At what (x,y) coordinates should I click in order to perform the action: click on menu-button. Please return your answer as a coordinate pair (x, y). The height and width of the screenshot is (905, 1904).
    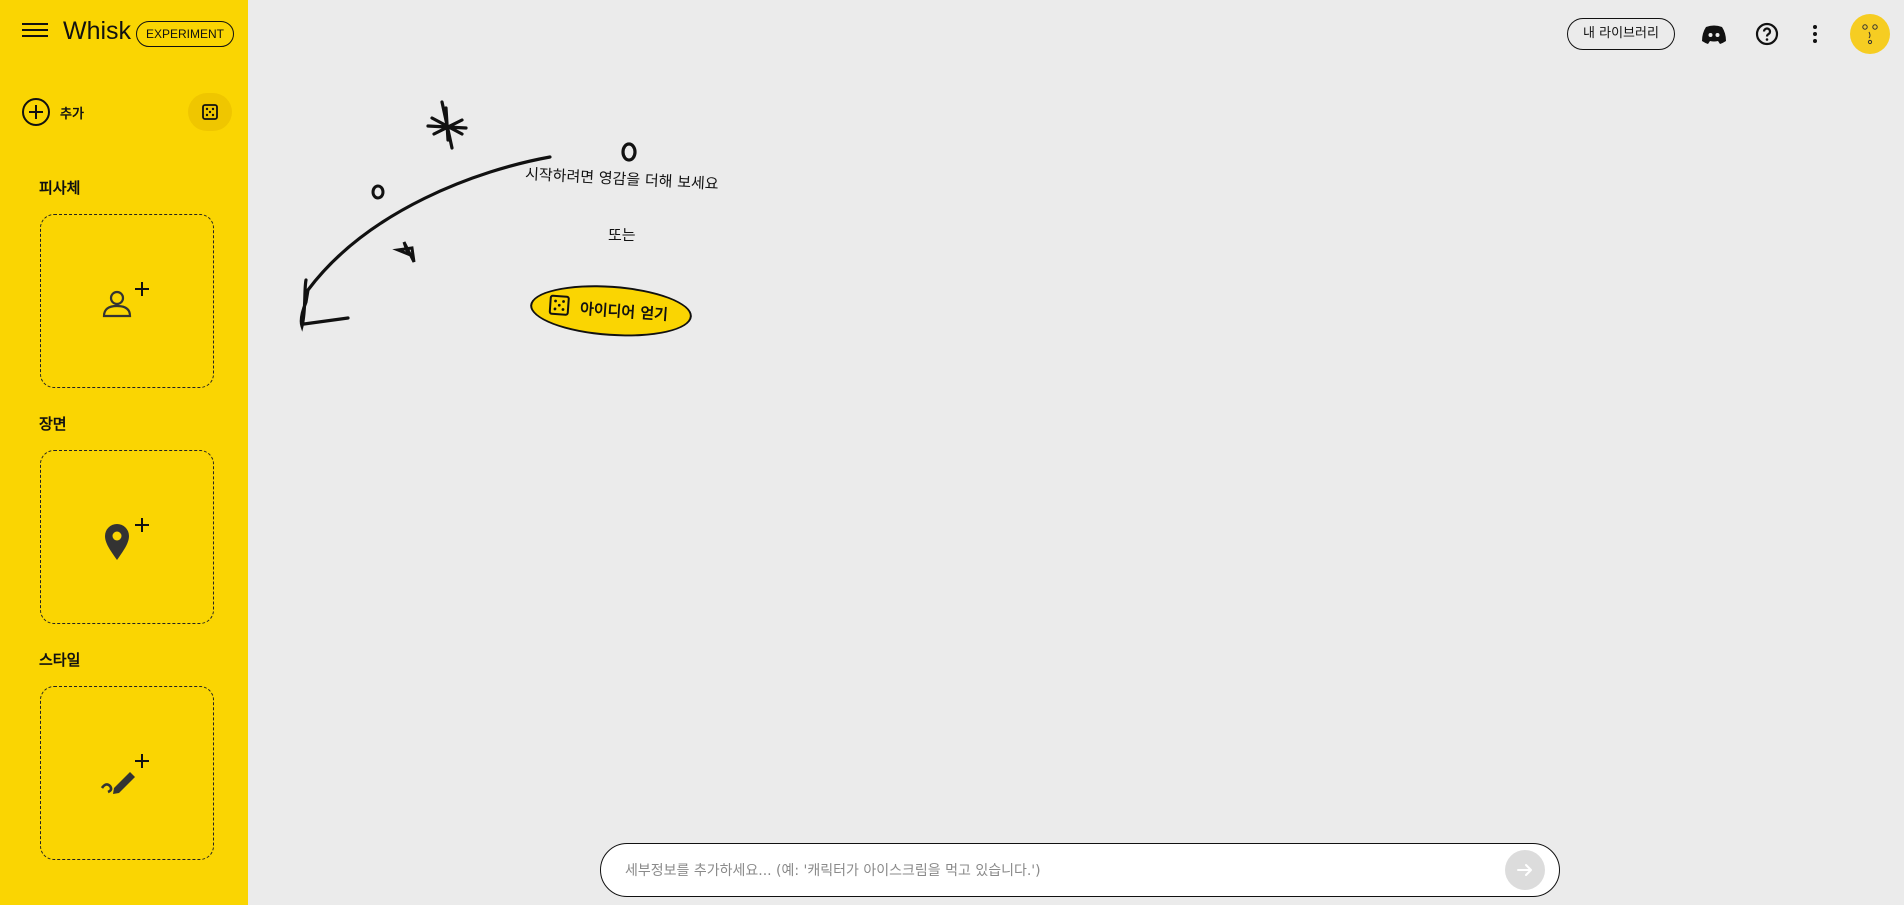
    Looking at the image, I should click on (35, 31).